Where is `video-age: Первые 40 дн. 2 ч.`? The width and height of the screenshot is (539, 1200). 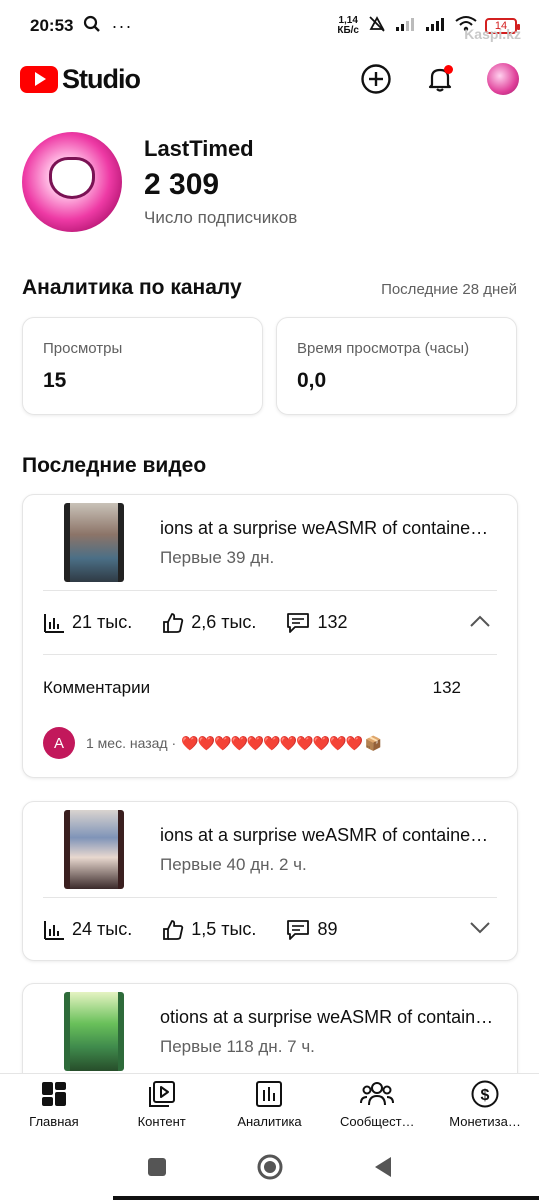
video-age: Первые 40 дн. 2 ч. is located at coordinates (233, 864).